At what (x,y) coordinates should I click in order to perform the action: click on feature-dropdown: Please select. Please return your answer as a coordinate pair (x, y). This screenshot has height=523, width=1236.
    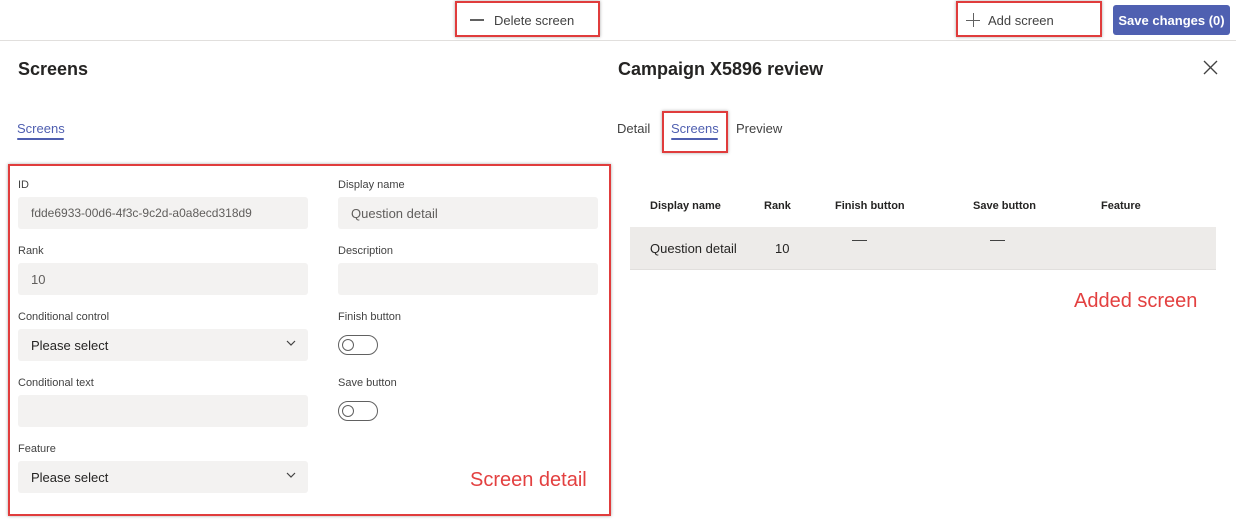
    Looking at the image, I should click on (163, 477).